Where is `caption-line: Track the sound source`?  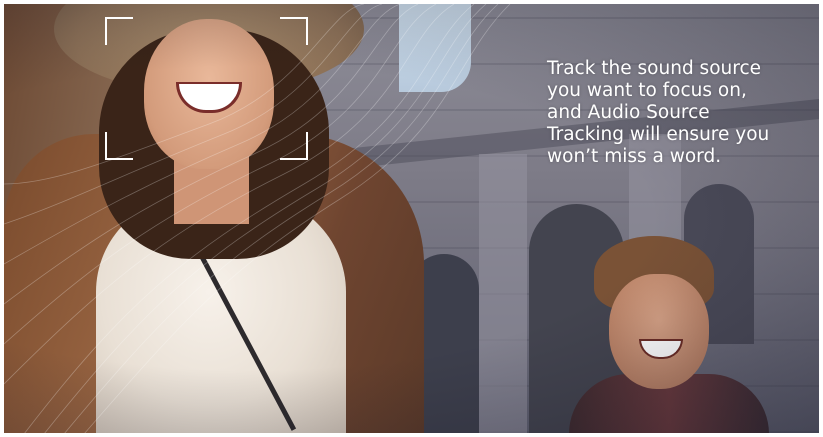 caption-line: Track the sound source is located at coordinates (654, 68).